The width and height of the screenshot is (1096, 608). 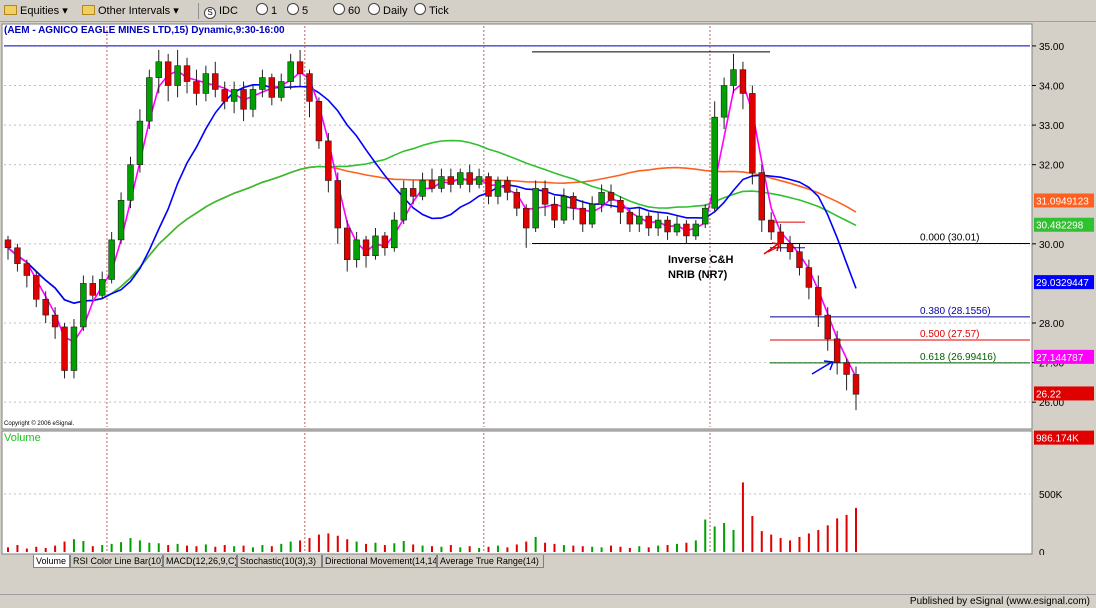 I want to click on price-badge-text: 29.0329447, so click(x=1062, y=283).